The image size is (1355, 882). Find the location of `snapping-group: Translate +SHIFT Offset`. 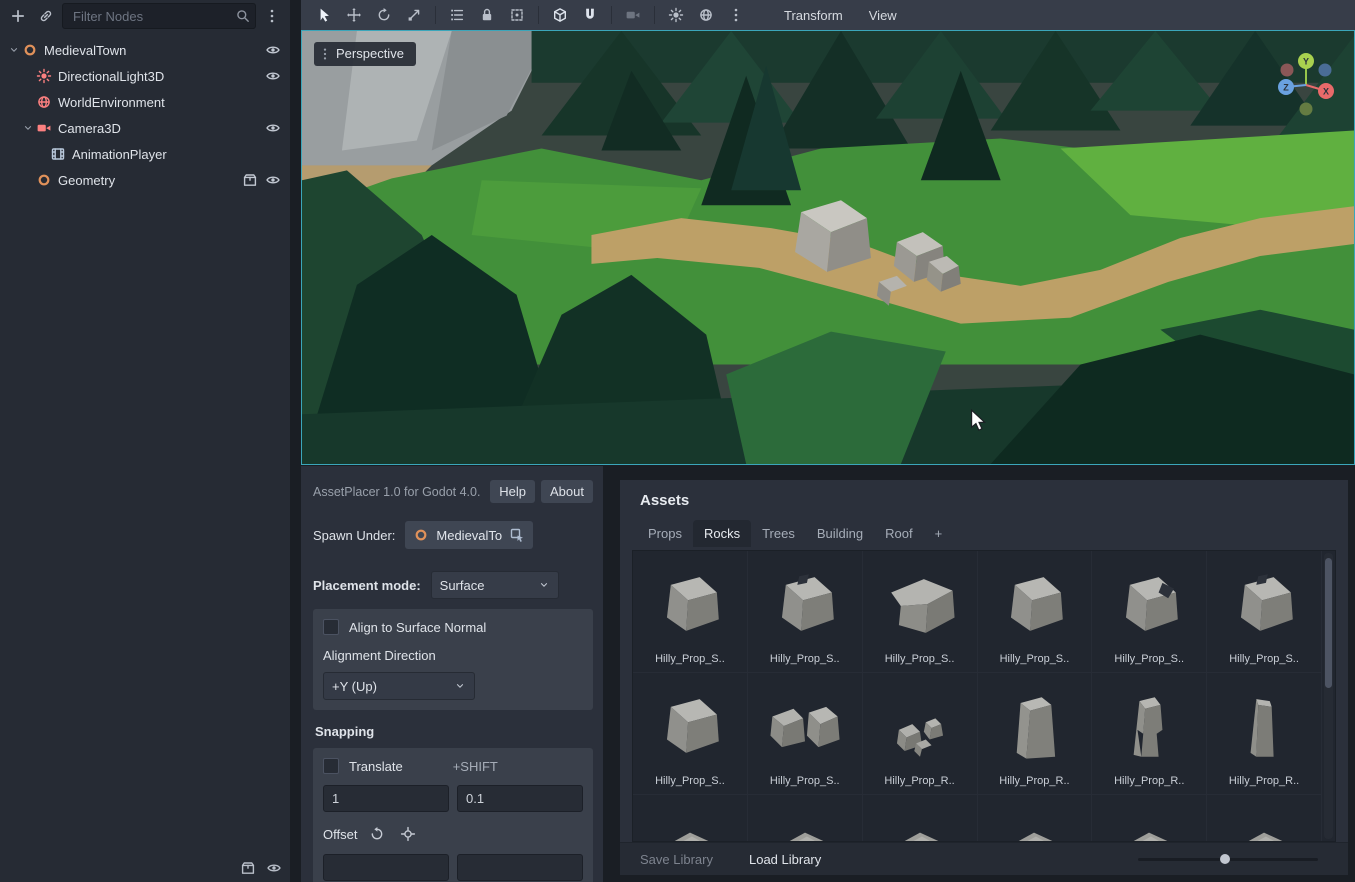

snapping-group: Translate +SHIFT Offset is located at coordinates (453, 815).